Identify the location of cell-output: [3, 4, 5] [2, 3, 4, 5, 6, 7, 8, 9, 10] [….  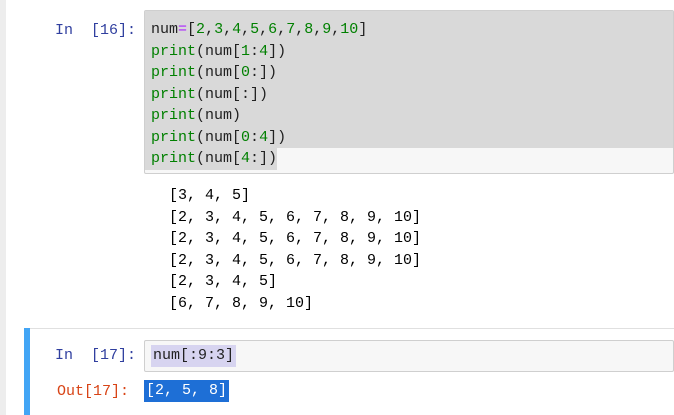
(295, 249).